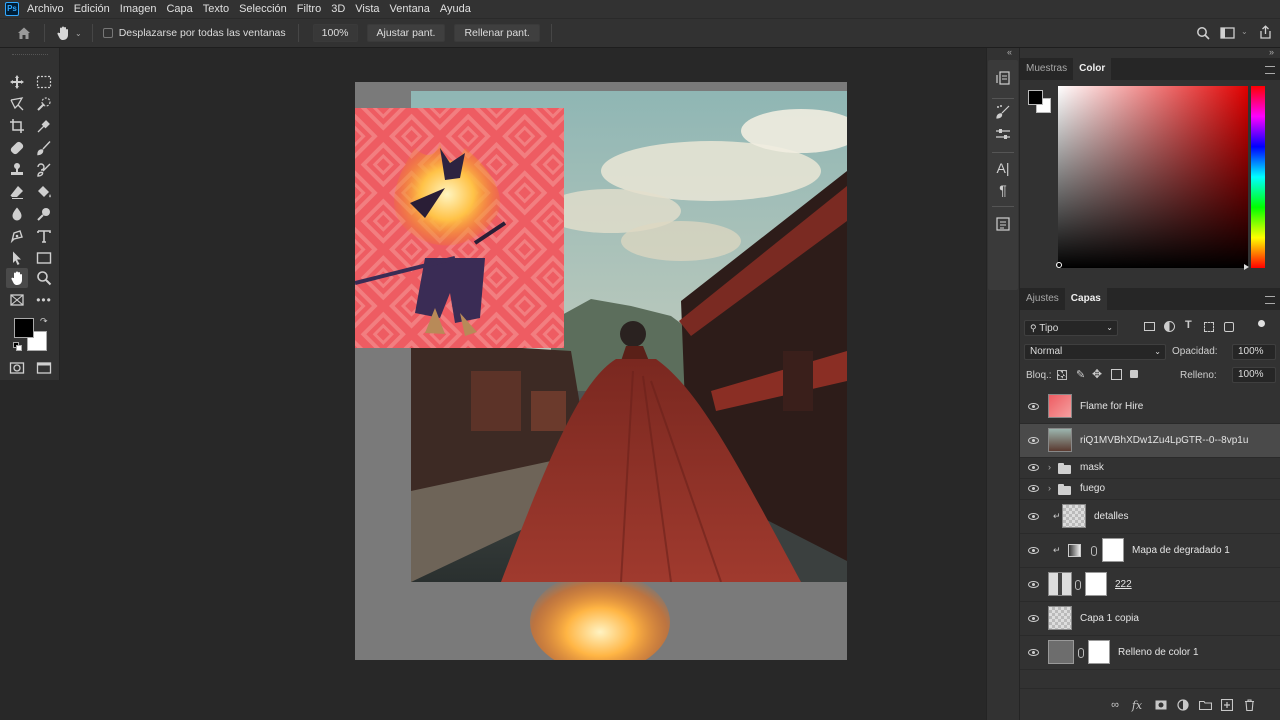  Describe the element at coordinates (1244, 31) in the screenshot. I see `workspace-chevron-icon: ⌄` at that location.